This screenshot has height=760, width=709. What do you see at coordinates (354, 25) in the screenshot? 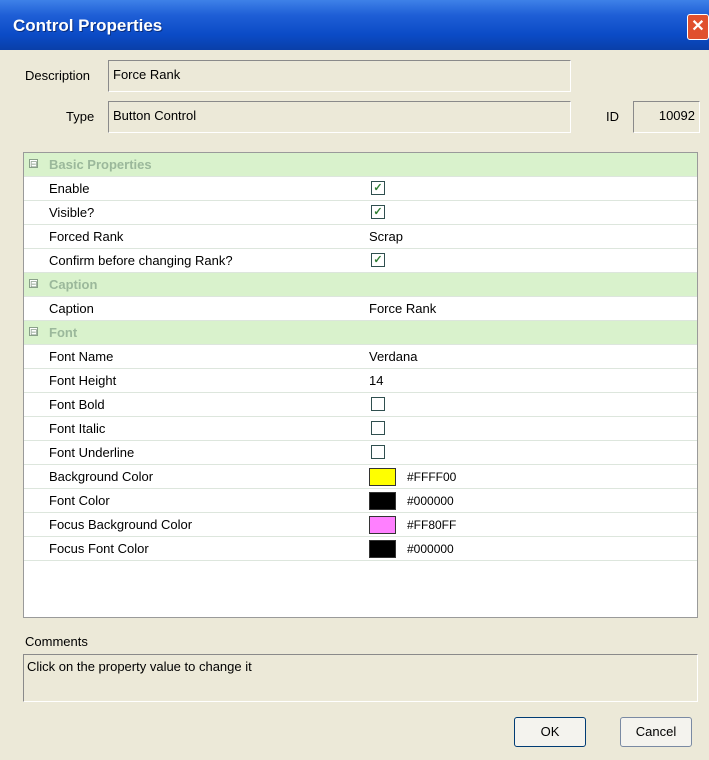
I see `title-bar: Control Properties ✕` at bounding box center [354, 25].